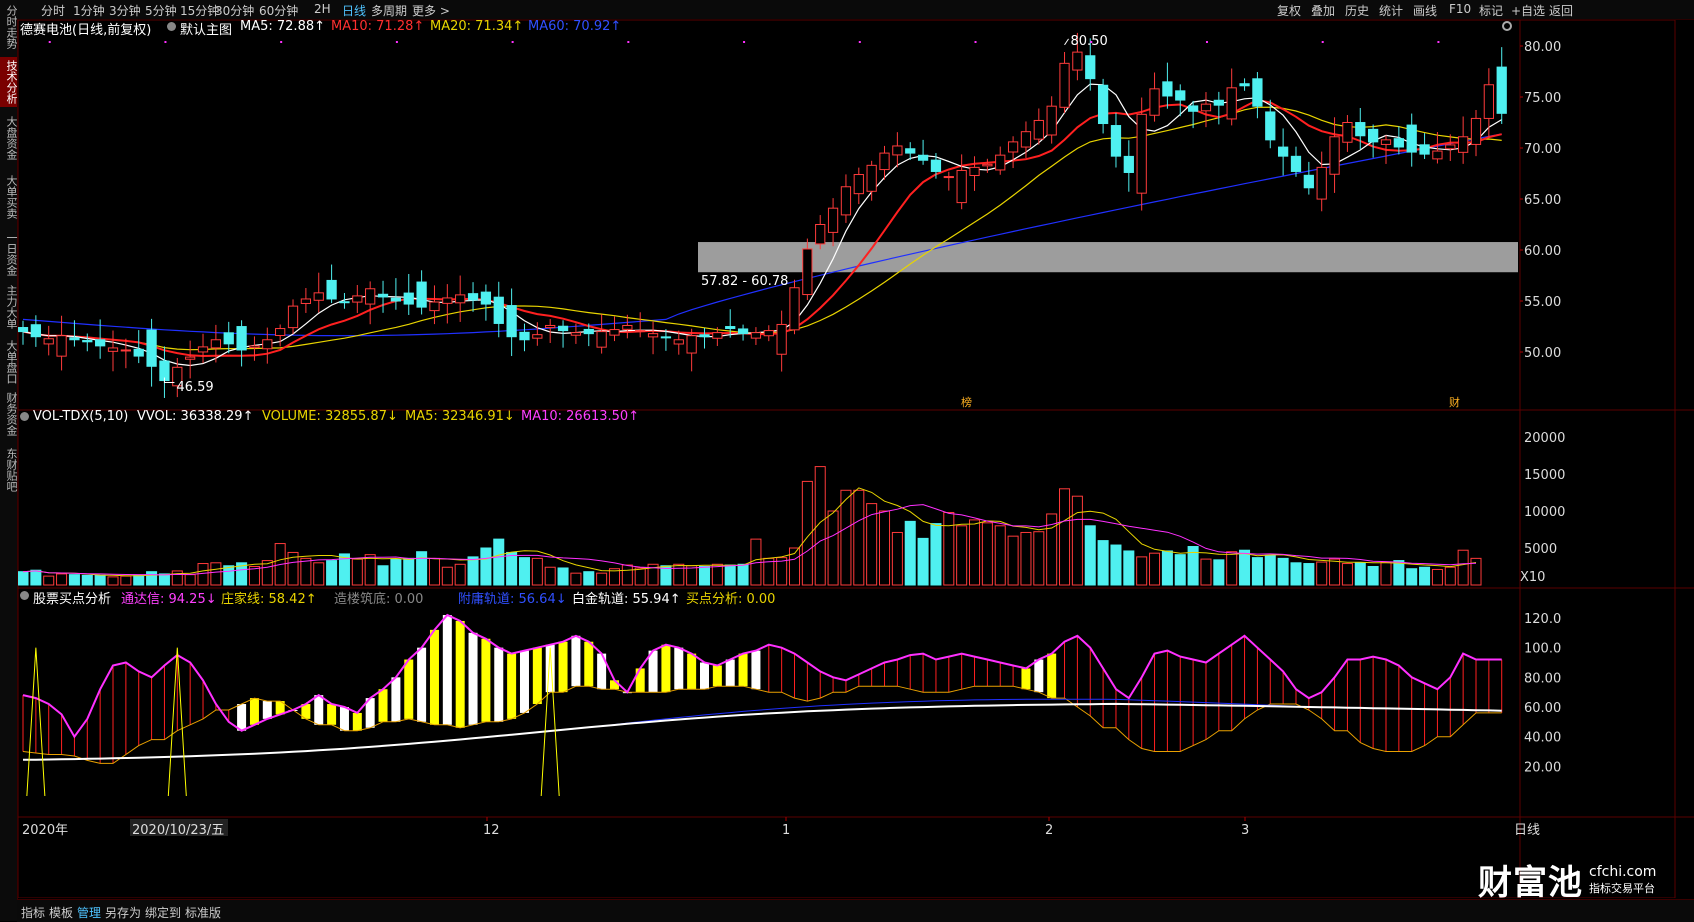 This screenshot has width=1694, height=922. What do you see at coordinates (354, 10) in the screenshot?
I see `period-tab-8: 日线` at bounding box center [354, 10].